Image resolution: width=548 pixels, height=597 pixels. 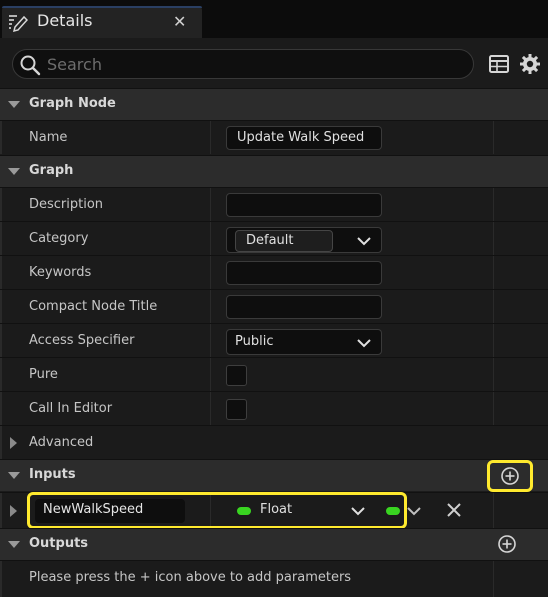 I want to click on tab-details: Details ✕, so click(x=102, y=22).